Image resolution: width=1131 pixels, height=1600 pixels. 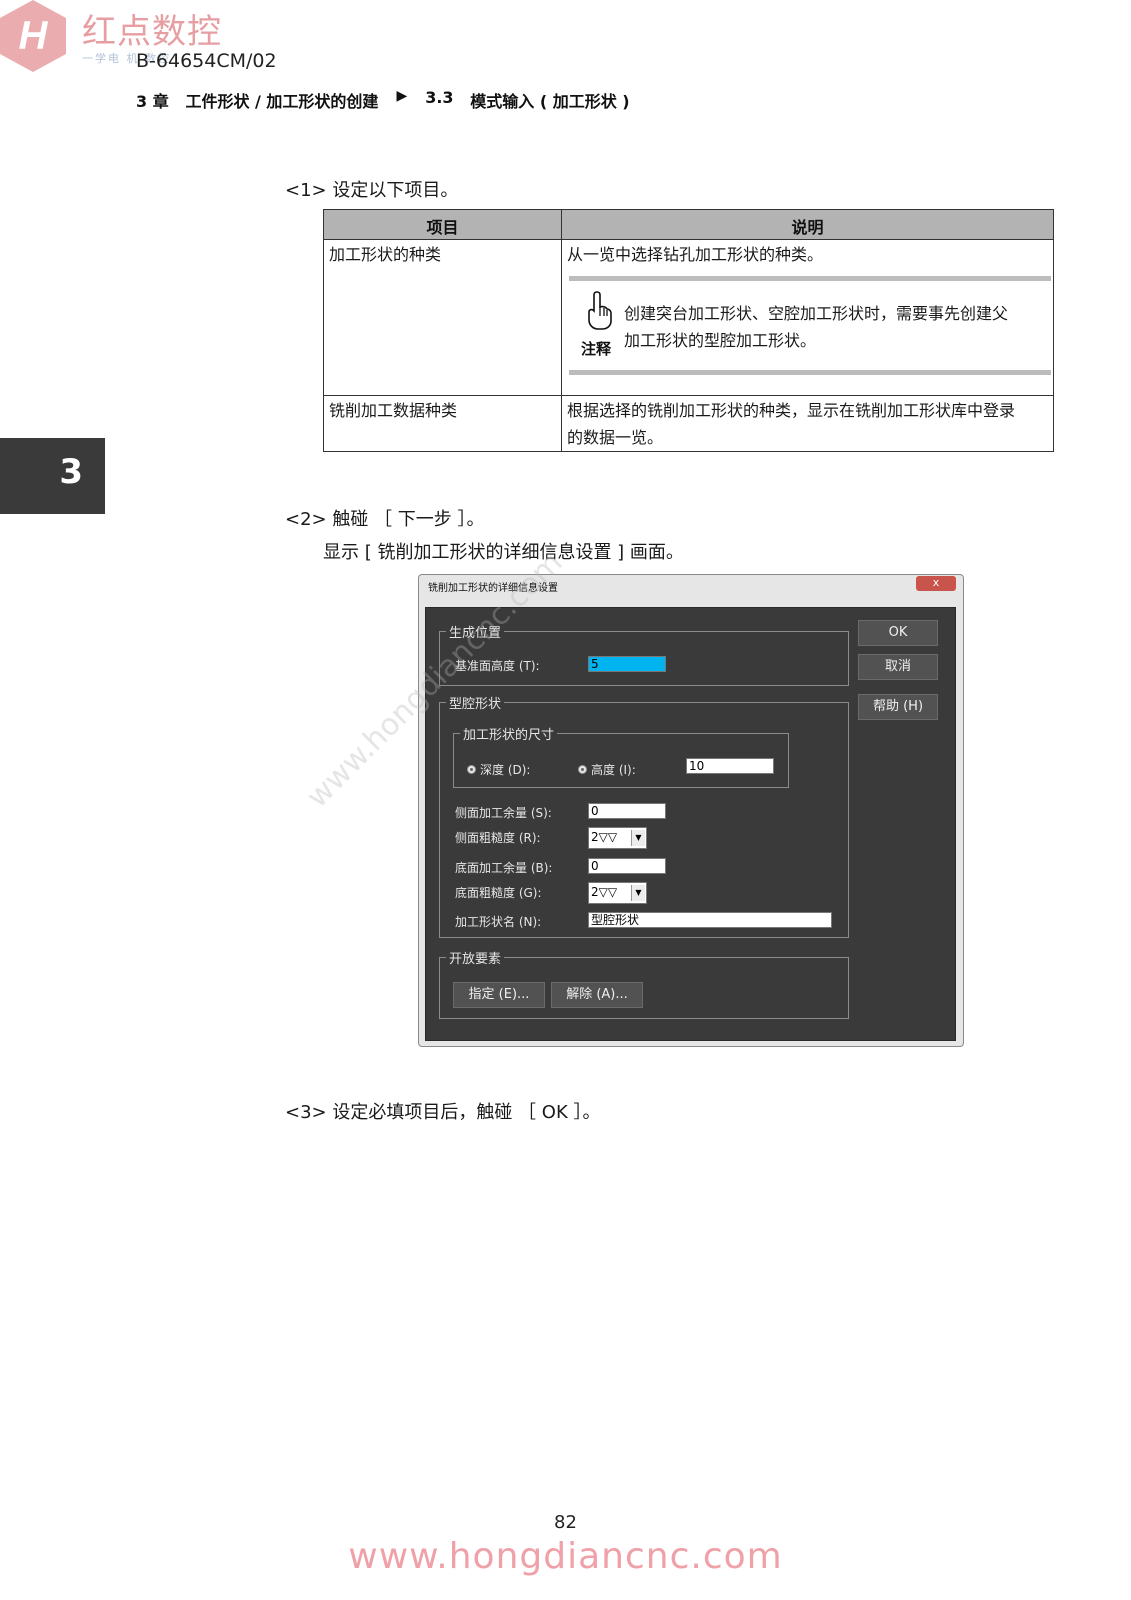 I want to click on group-generation-position: 生成位置 基准面高度 (T): 5, so click(x=644, y=654).